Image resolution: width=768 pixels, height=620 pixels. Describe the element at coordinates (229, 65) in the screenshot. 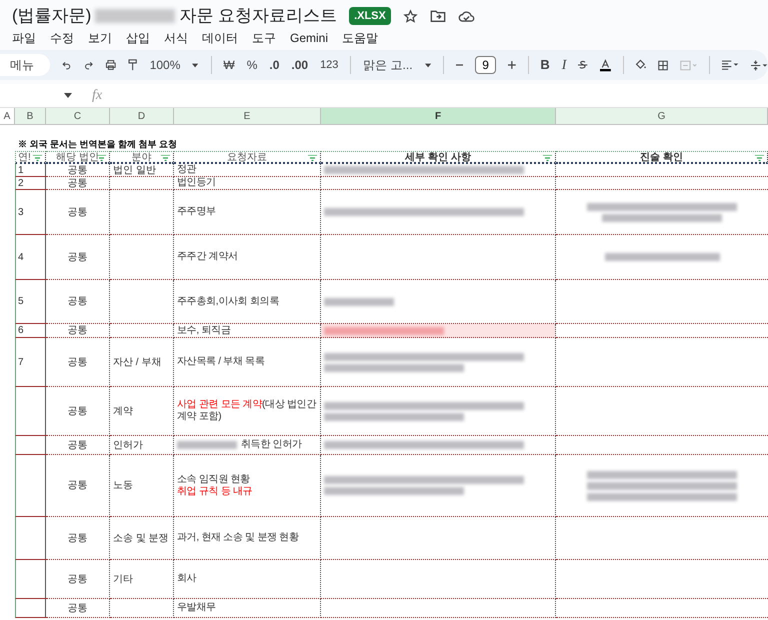

I see `currency-format-button: ₩` at that location.